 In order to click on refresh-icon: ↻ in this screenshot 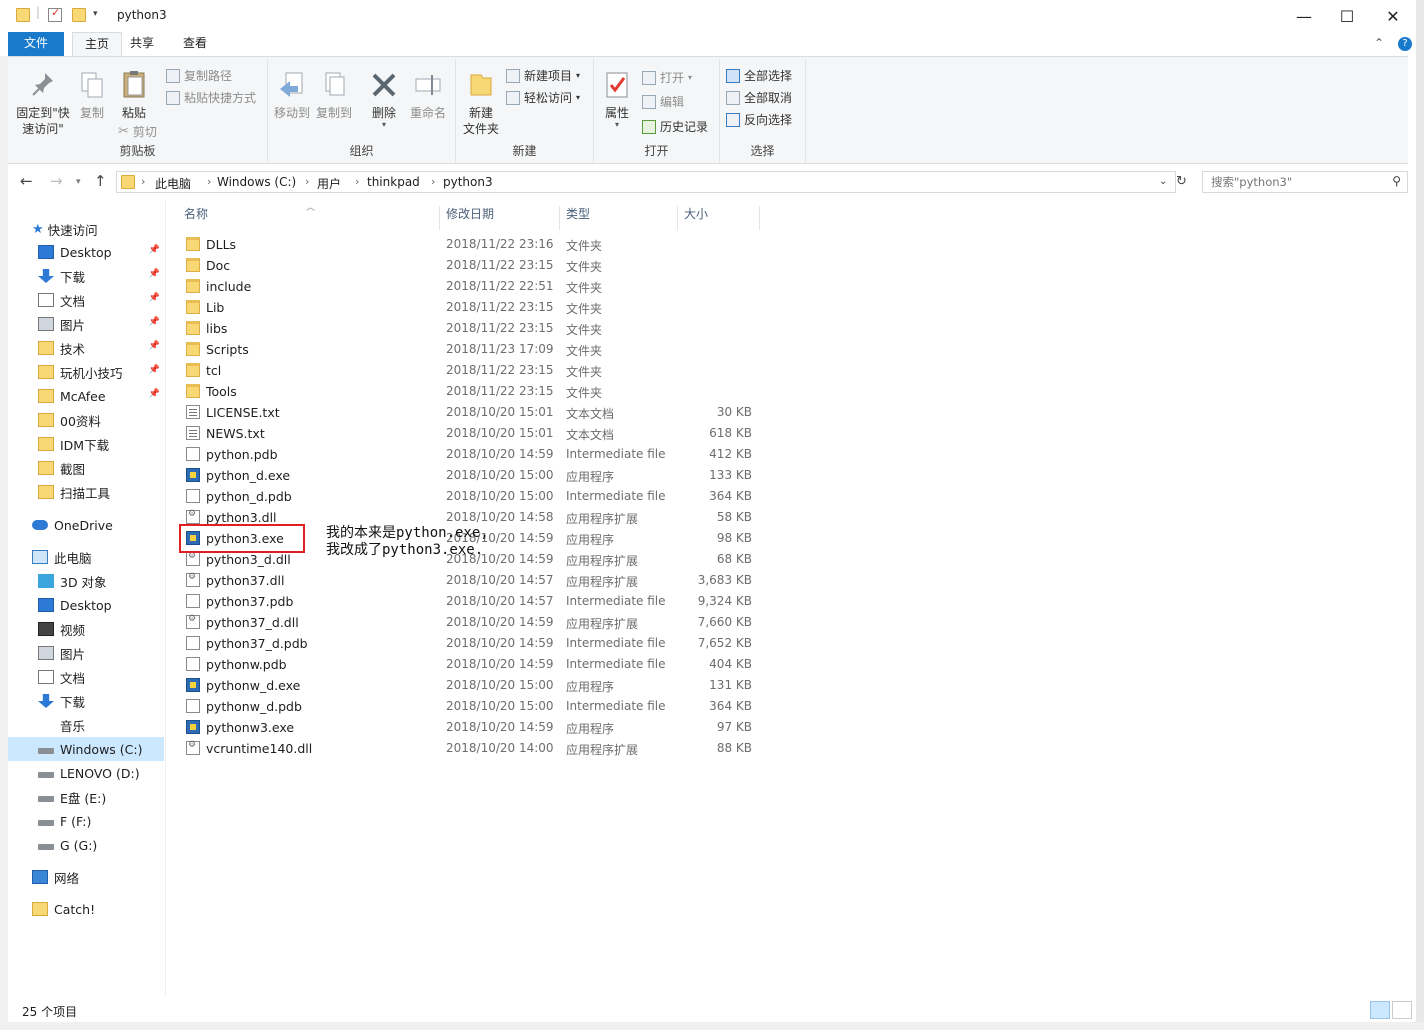, I will do `click(1181, 181)`.